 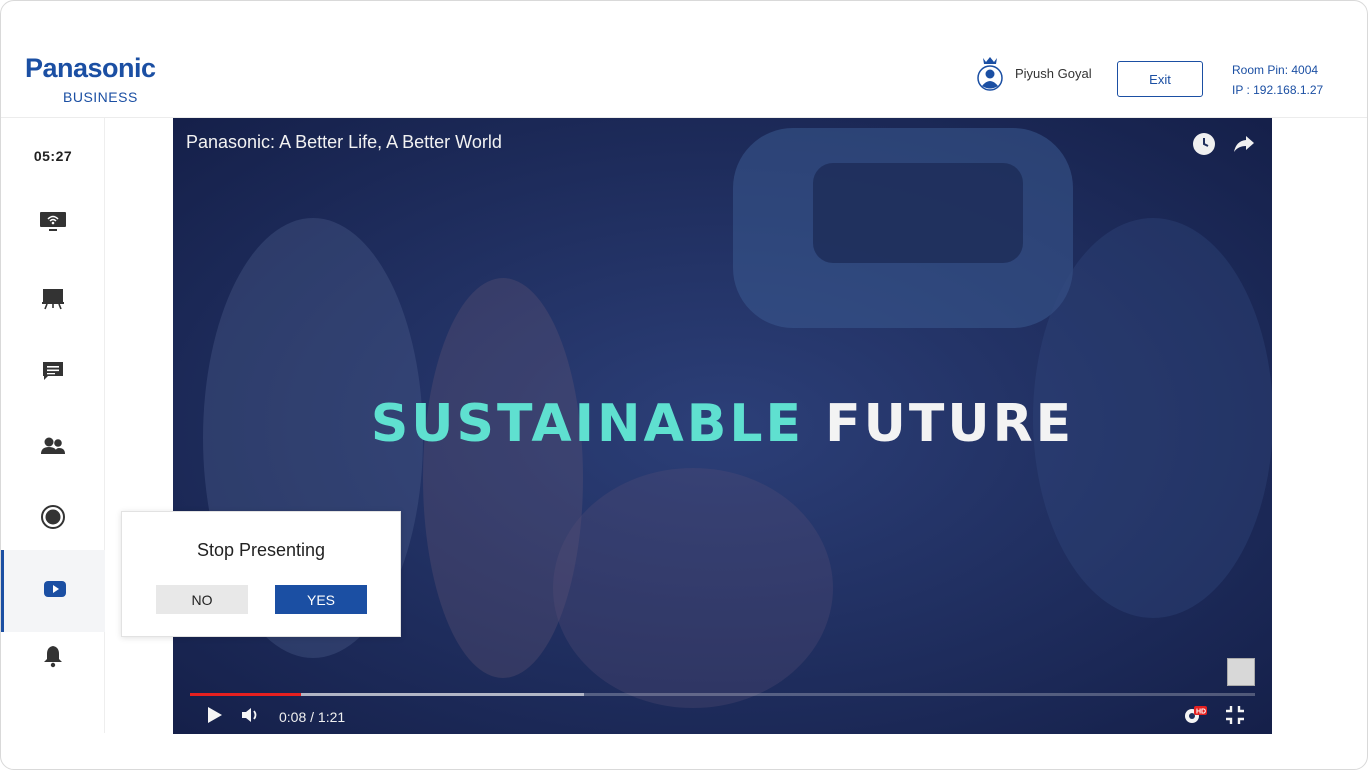 I want to click on headline-word-2: FUTURE, so click(x=950, y=424).